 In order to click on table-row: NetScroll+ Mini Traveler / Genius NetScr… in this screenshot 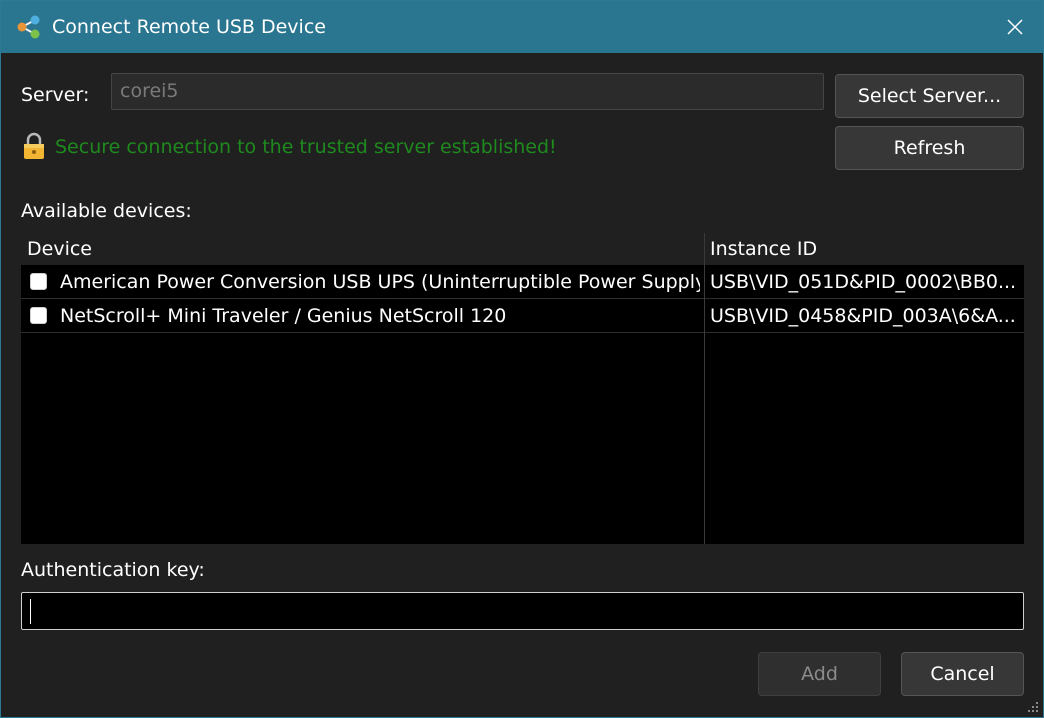, I will do `click(522, 316)`.